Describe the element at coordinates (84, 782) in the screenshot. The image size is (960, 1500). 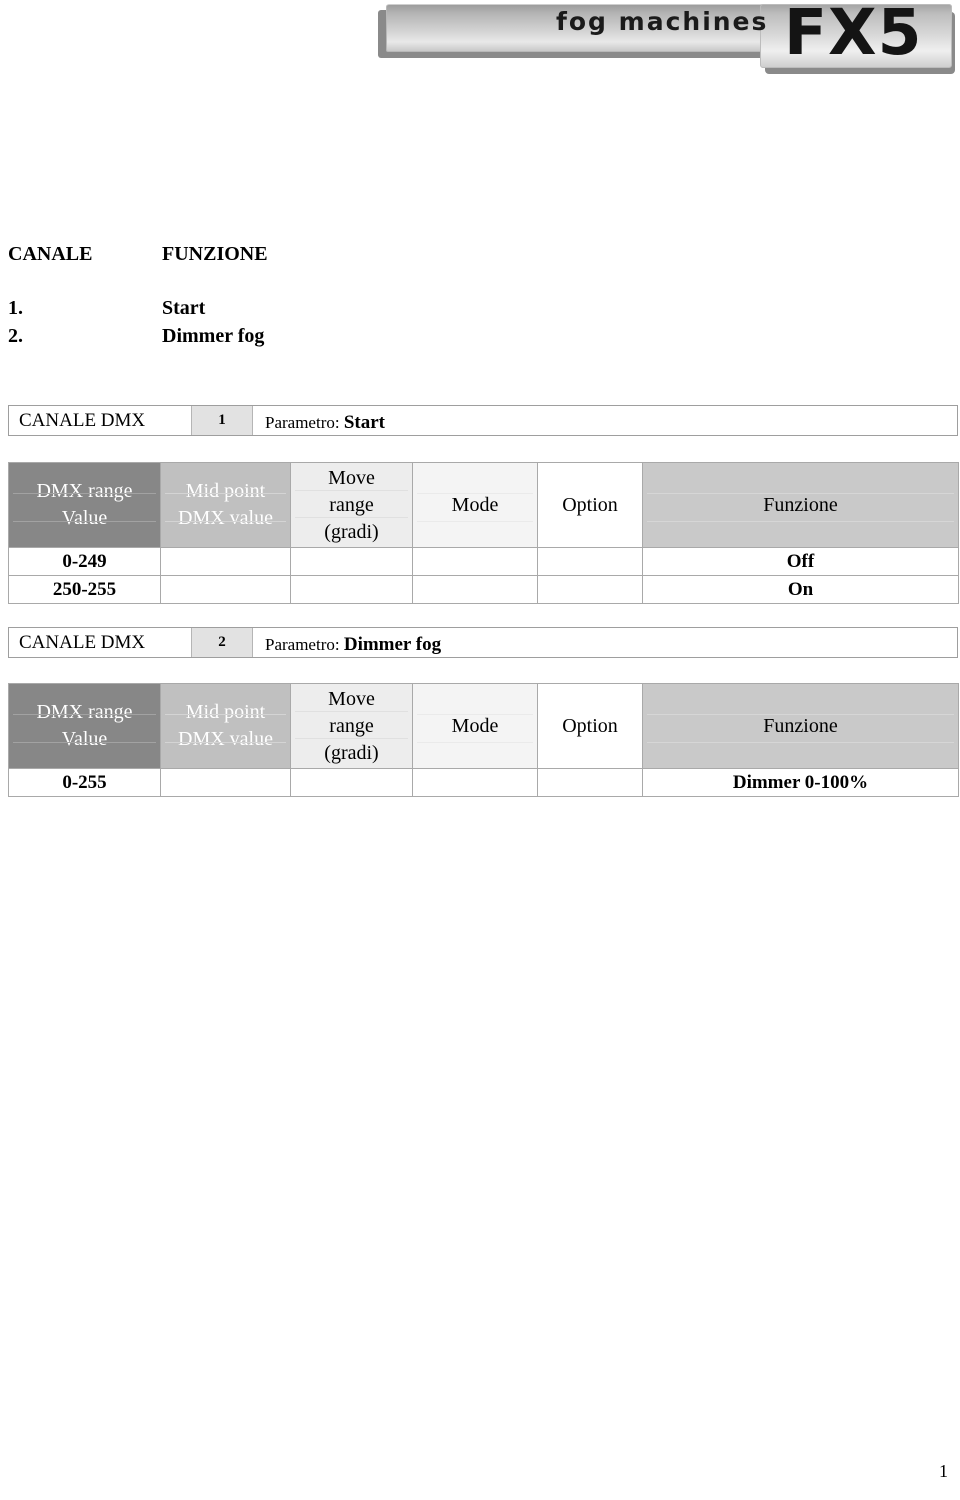
I see `cell-dmx-range: 0-255` at that location.